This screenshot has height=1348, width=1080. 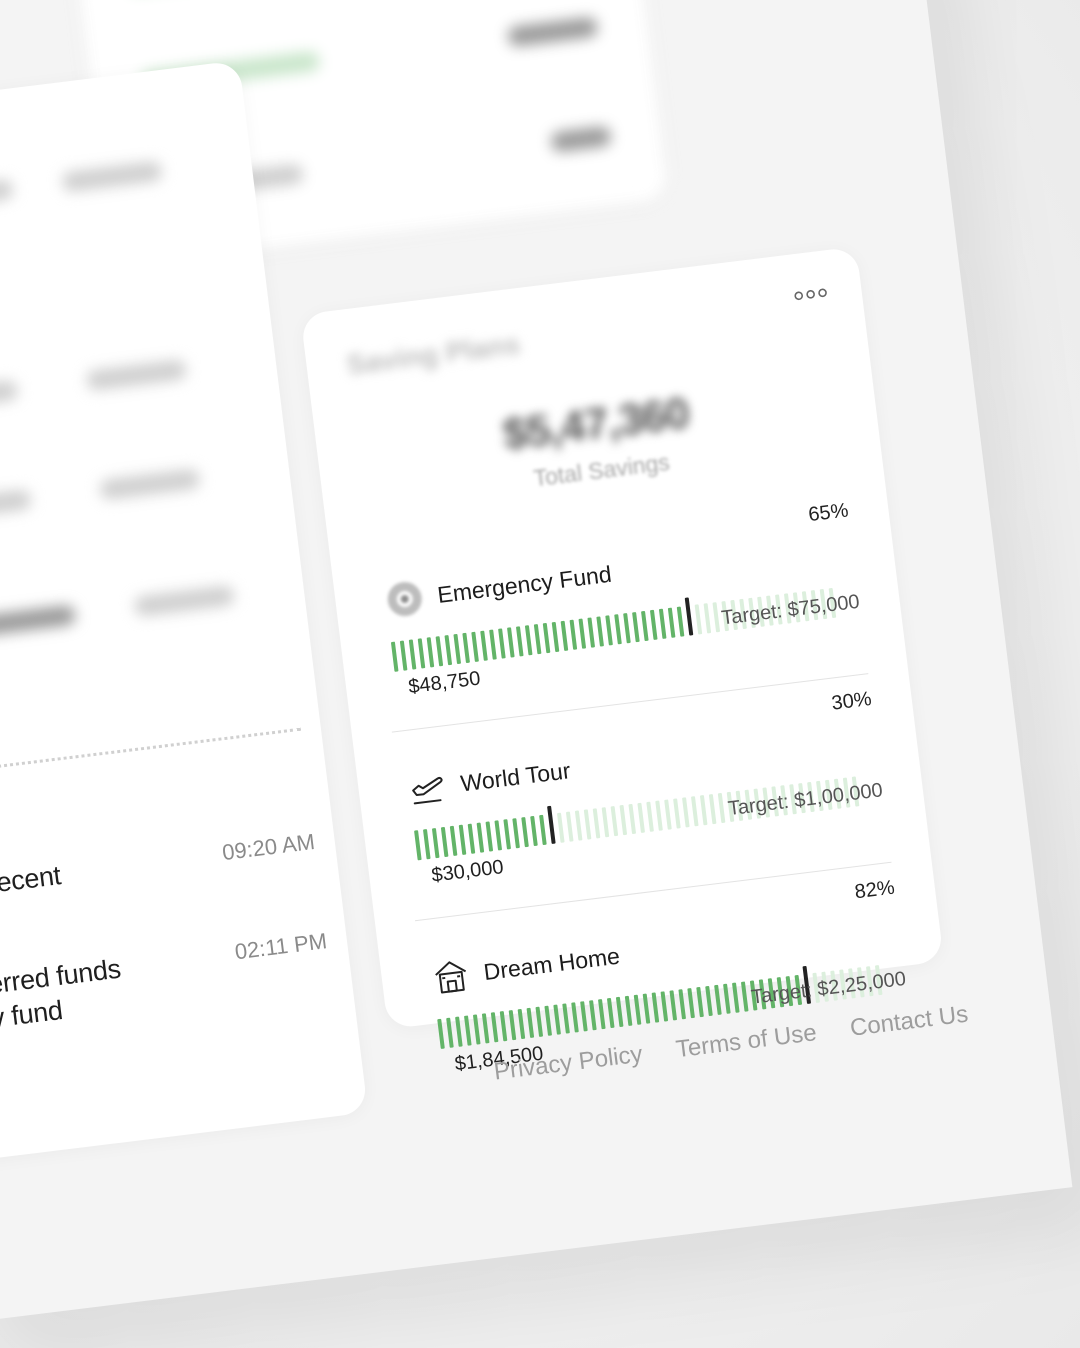 What do you see at coordinates (444, 683) in the screenshot?
I see `goal-saved-amount: $48,750` at bounding box center [444, 683].